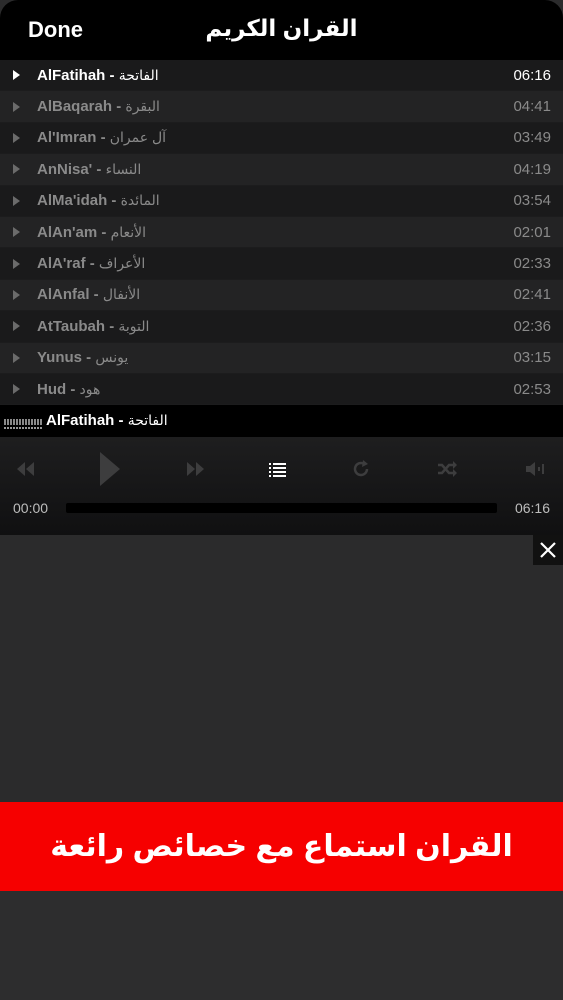 The image size is (563, 1000). I want to click on track-name: Yunus, so click(60, 358).